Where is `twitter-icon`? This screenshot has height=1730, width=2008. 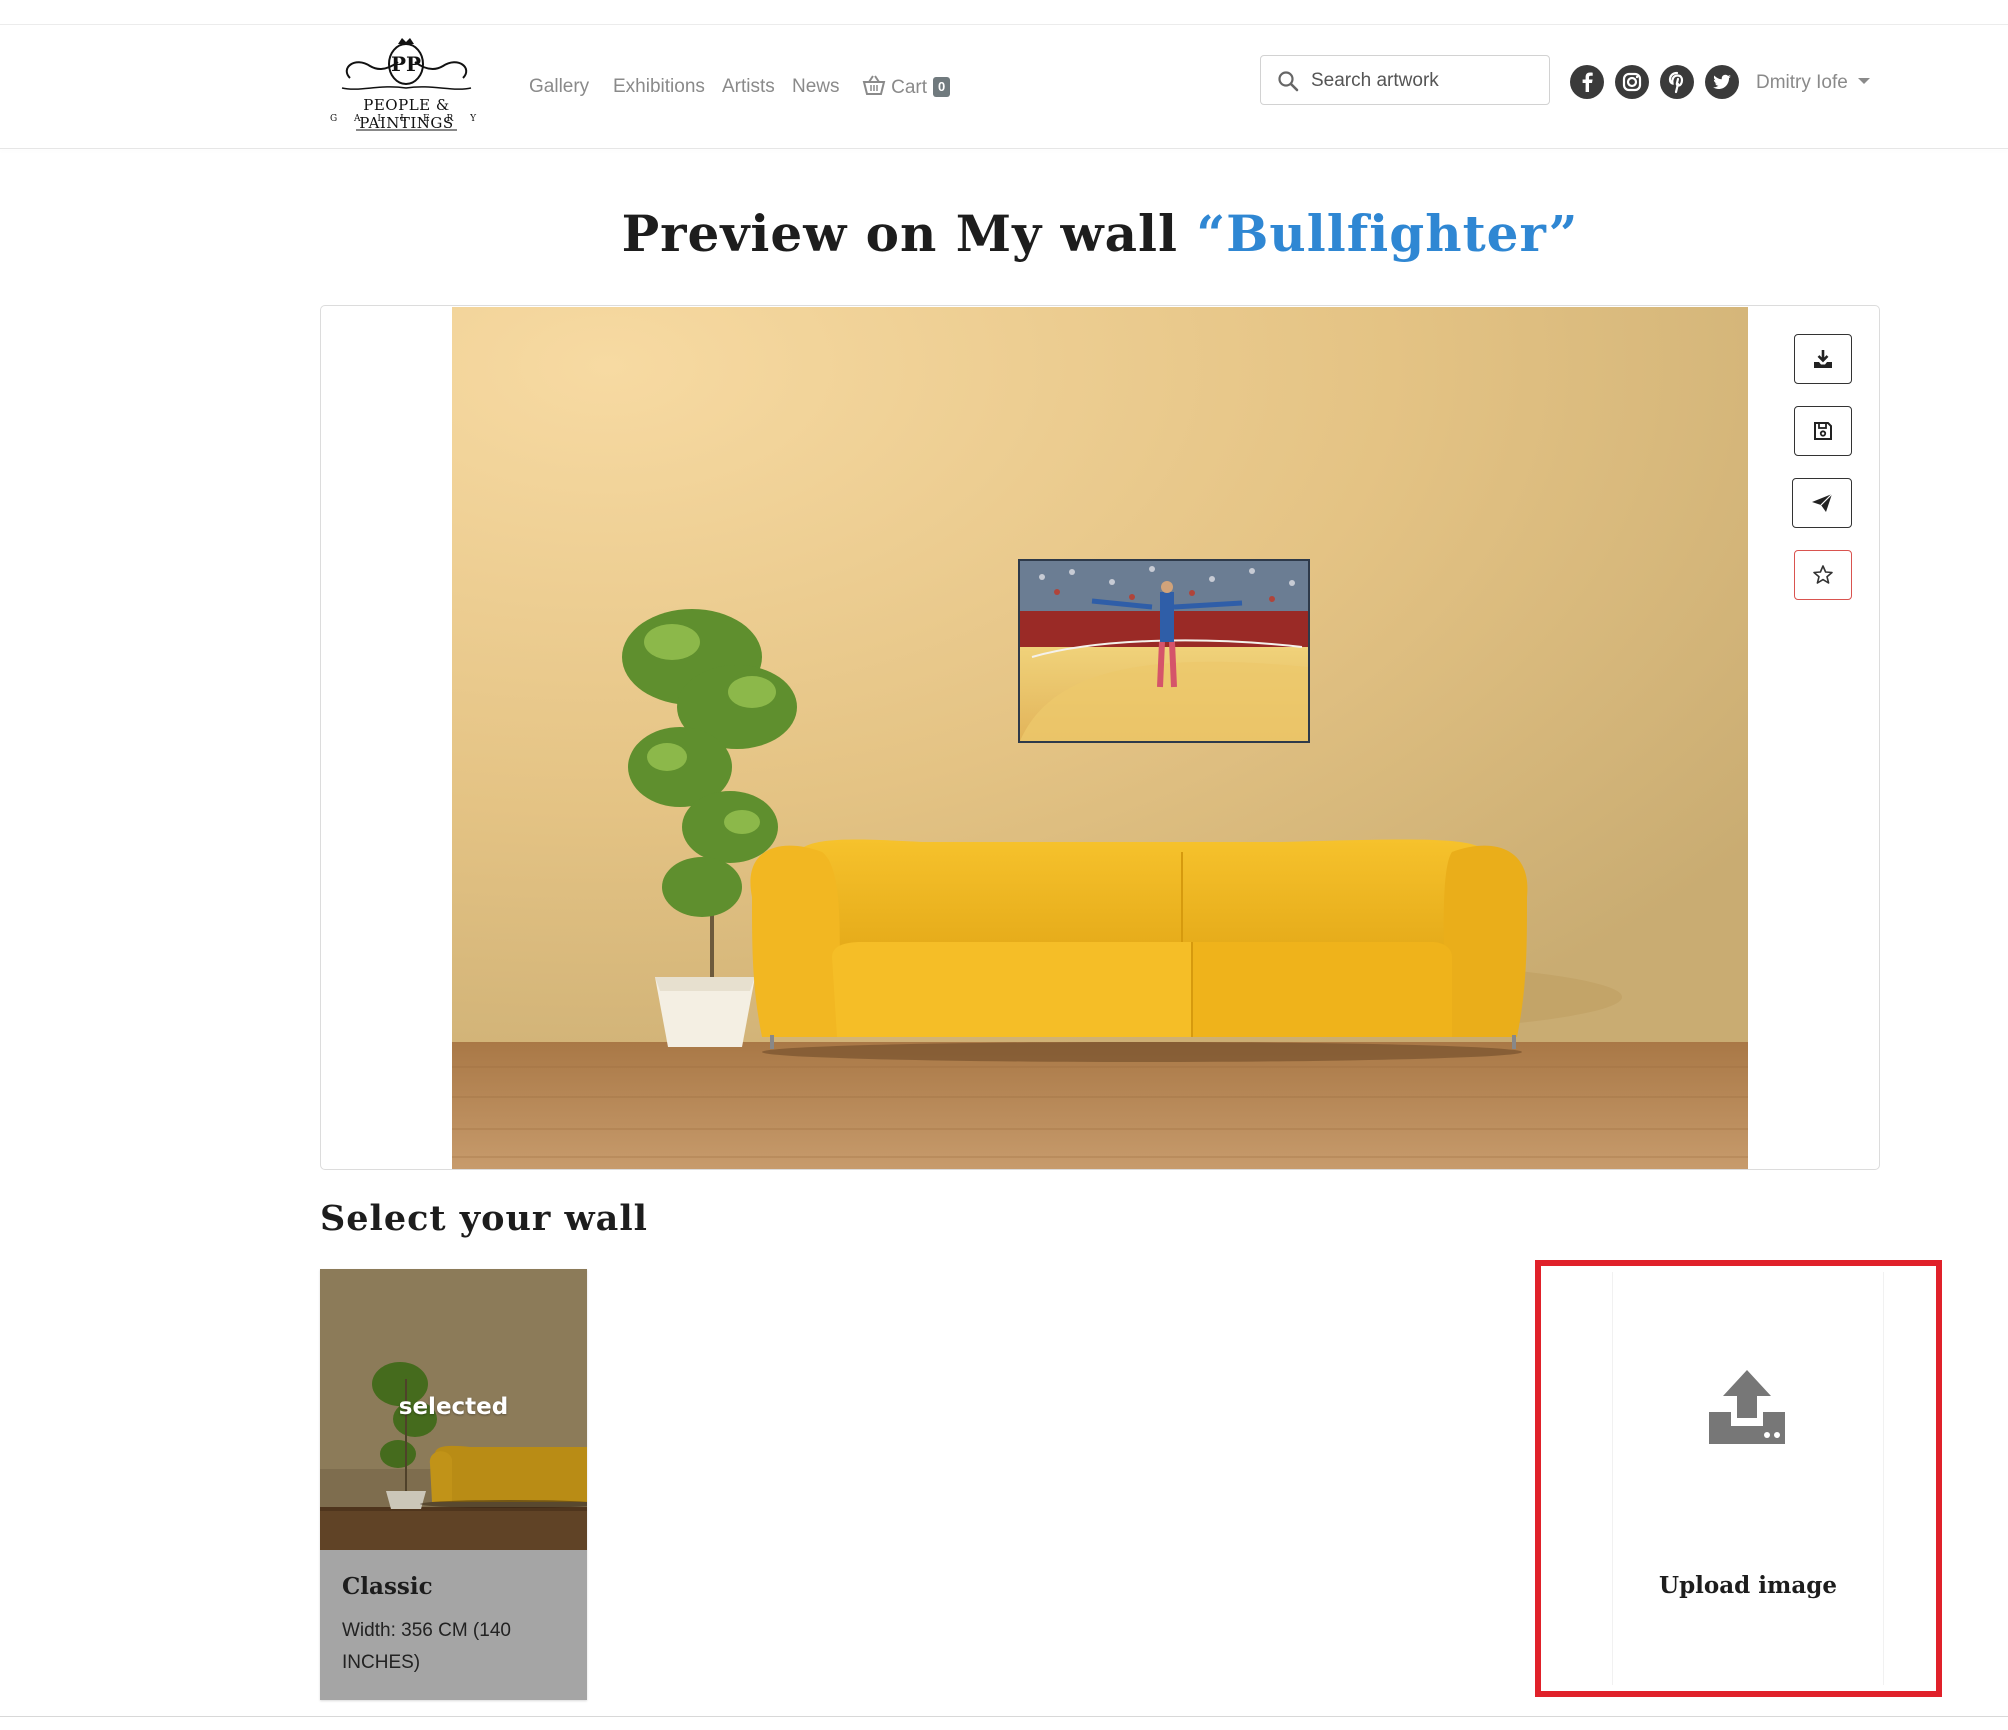
twitter-icon is located at coordinates (1722, 82).